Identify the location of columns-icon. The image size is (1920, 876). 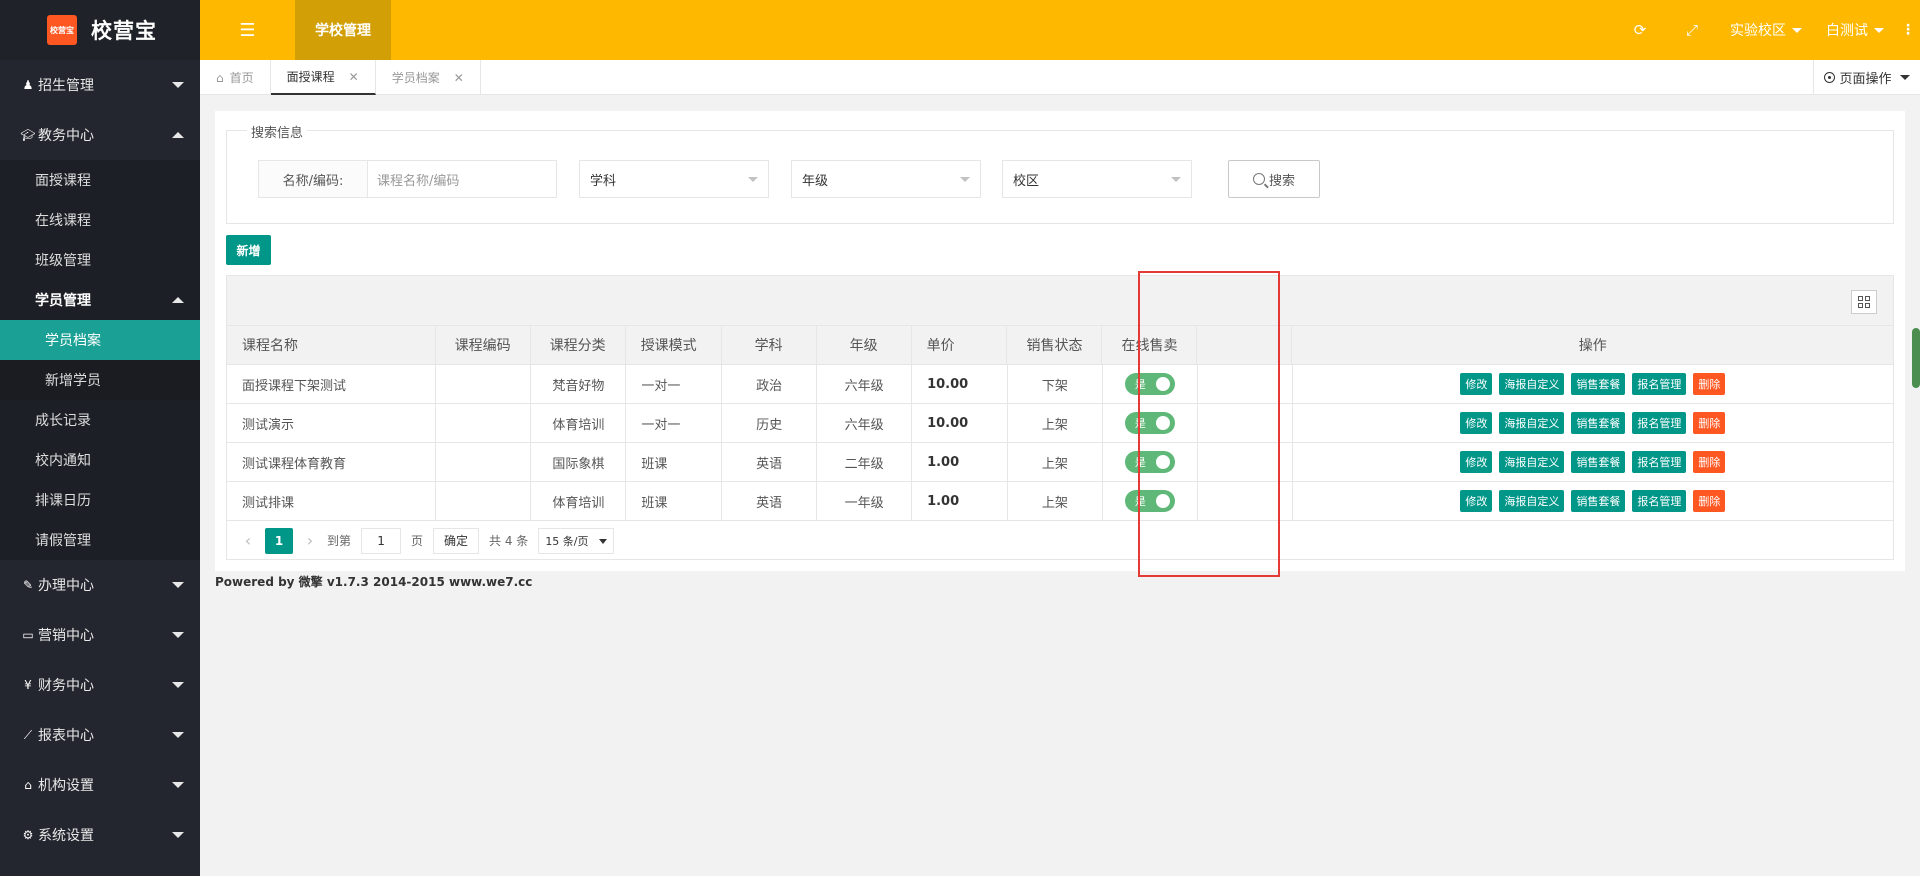
(1864, 302).